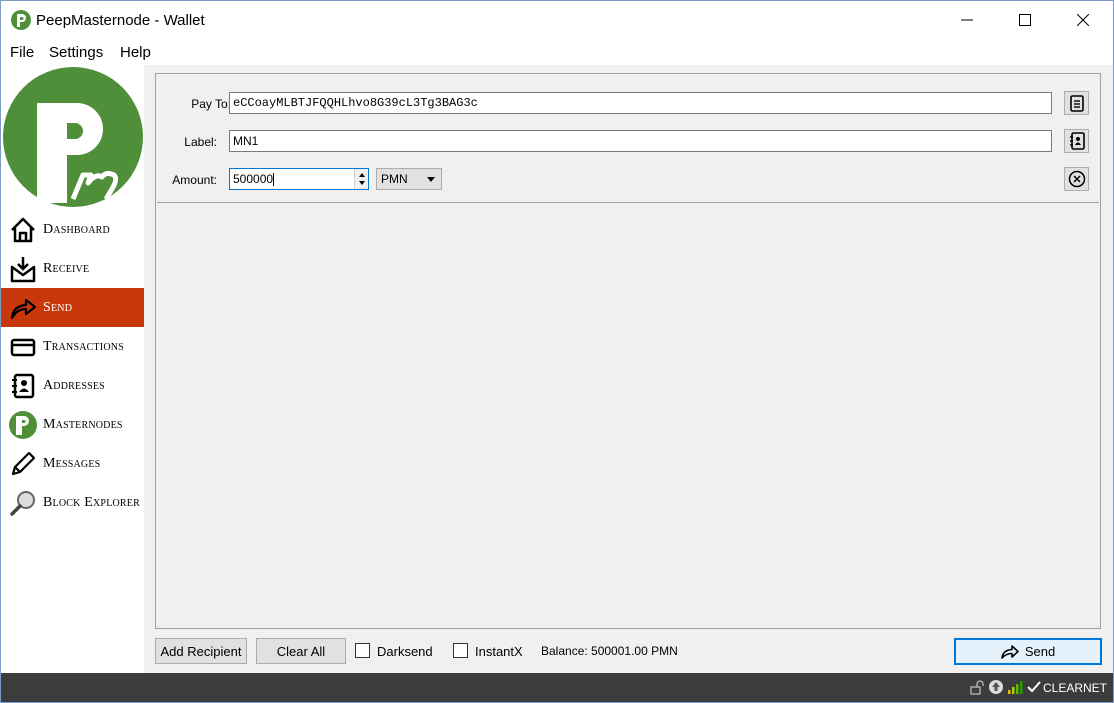 The height and width of the screenshot is (703, 1114). I want to click on sidebar-item-label: Addresses, so click(74, 385).